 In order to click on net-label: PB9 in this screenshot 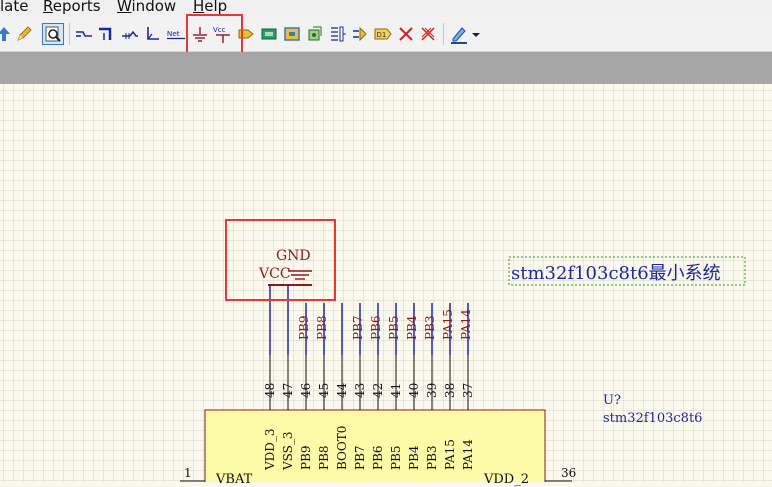, I will do `click(304, 327)`.